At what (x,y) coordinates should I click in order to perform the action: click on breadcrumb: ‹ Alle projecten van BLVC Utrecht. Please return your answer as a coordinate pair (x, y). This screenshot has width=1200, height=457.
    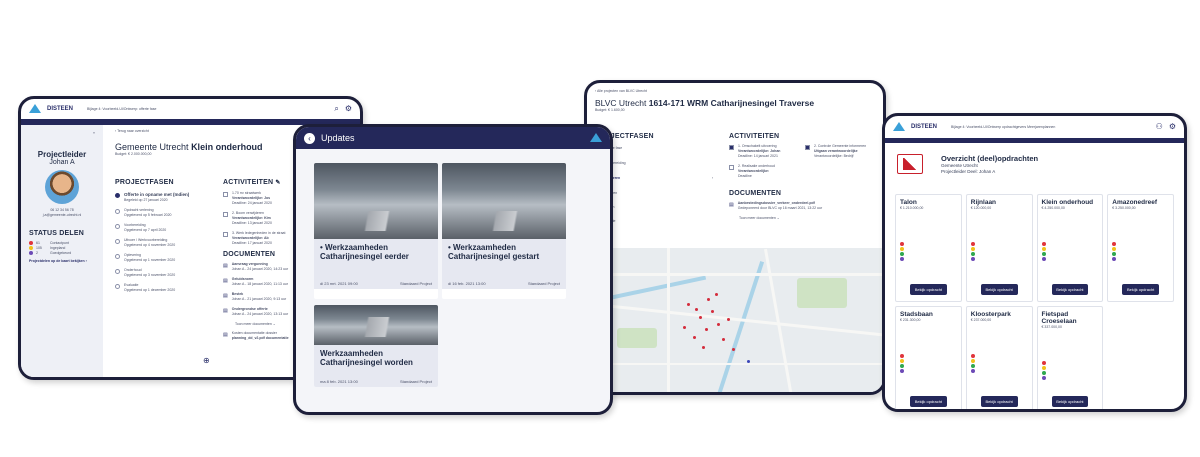
    Looking at the image, I should click on (735, 91).